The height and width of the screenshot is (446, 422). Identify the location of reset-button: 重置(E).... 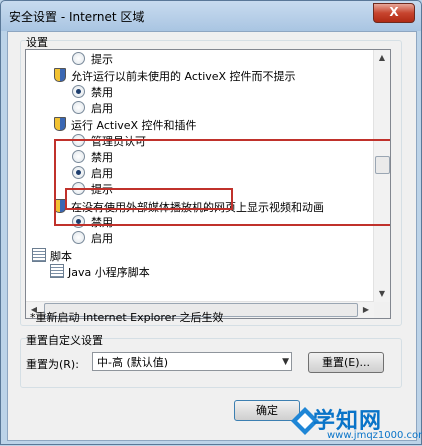
(346, 362).